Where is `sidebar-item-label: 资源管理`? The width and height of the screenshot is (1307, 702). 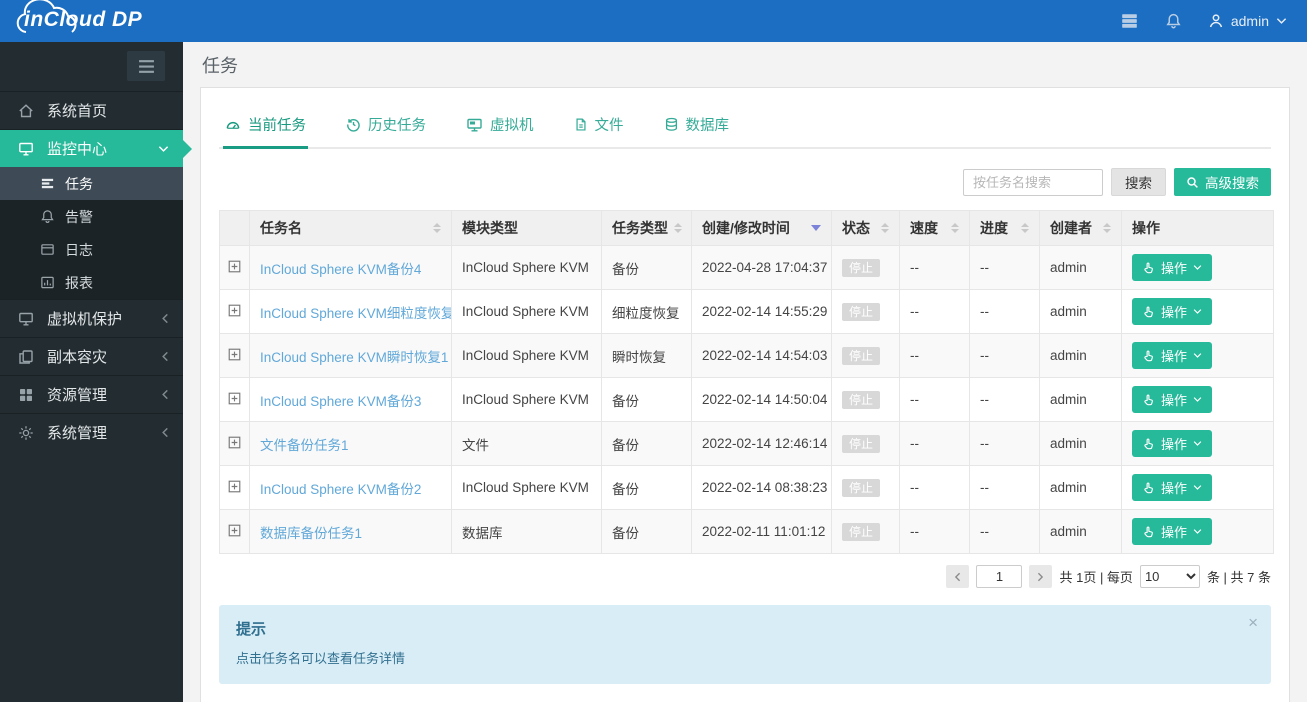
sidebar-item-label: 资源管理 is located at coordinates (77, 395).